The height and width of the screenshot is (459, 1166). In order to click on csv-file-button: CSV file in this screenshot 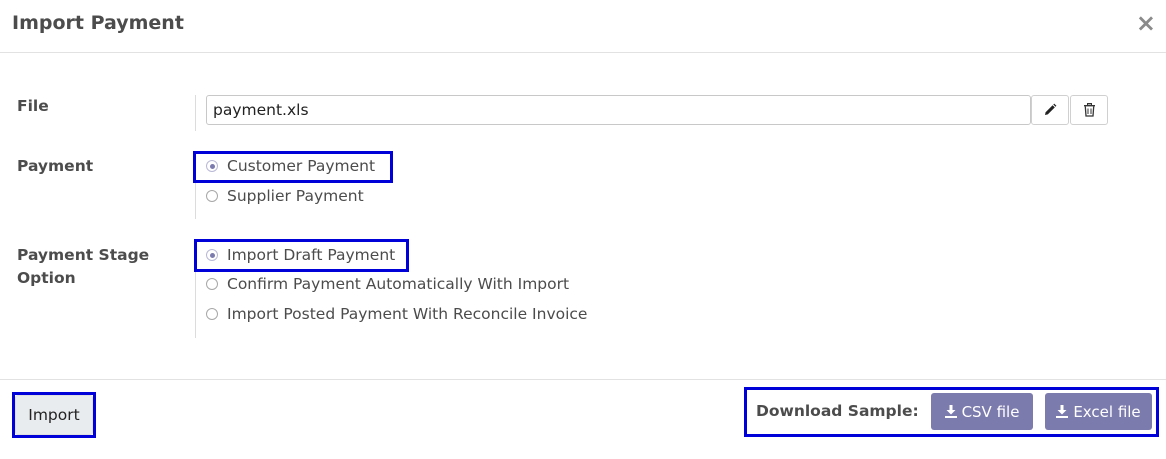, I will do `click(982, 411)`.